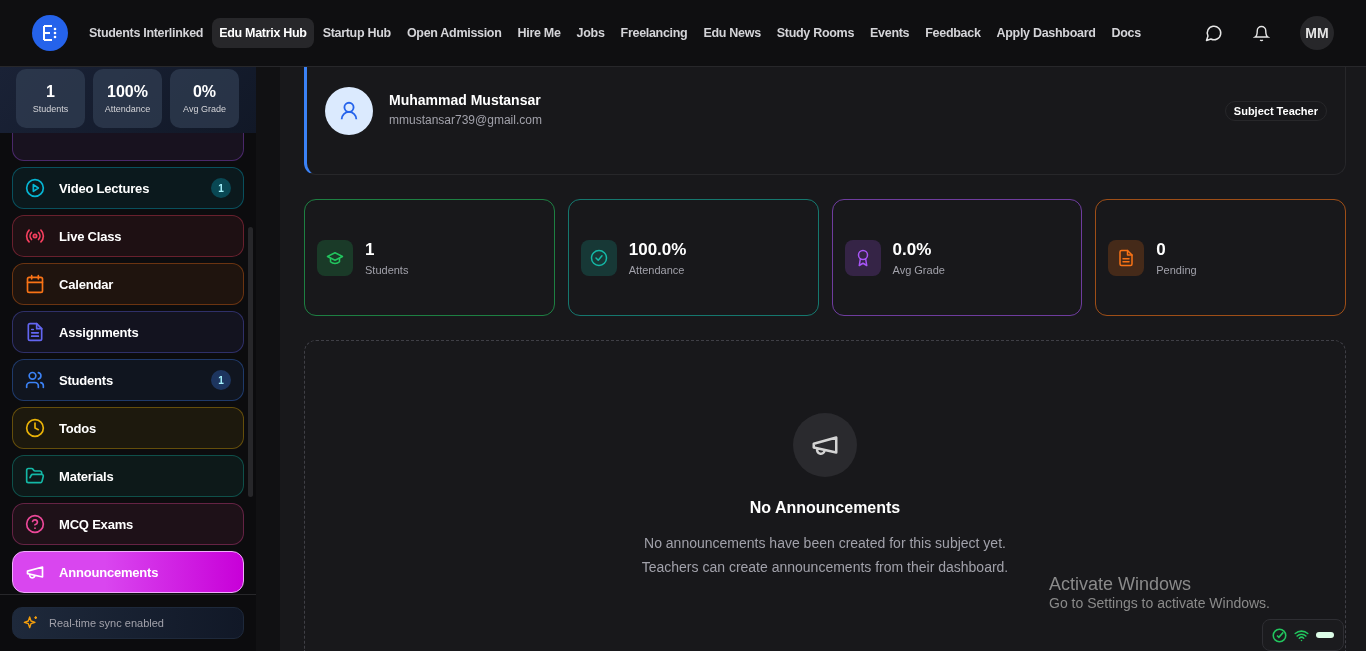  What do you see at coordinates (465, 120) in the screenshot?
I see `teacher-email: mmustansar739@gmail.com` at bounding box center [465, 120].